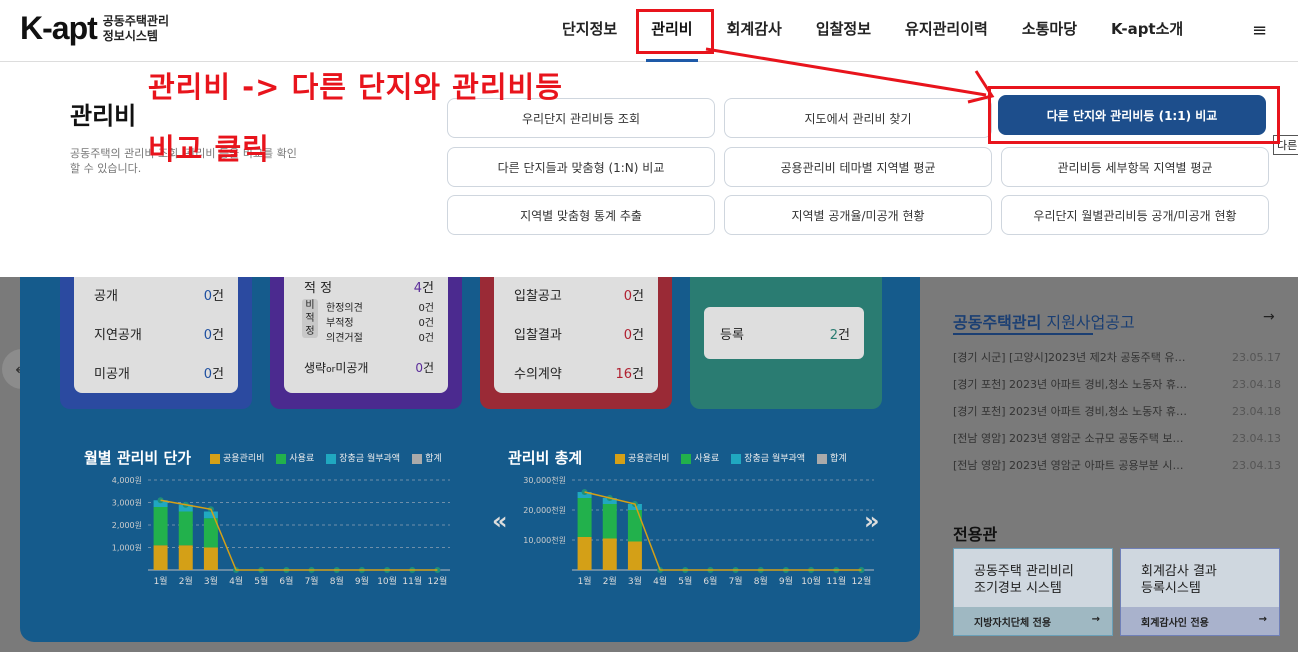 Image resolution: width=1298 pixels, height=652 pixels. What do you see at coordinates (581, 167) in the screenshot?
I see `menu-compare-1-n: 다른 단지들과 맞춤형 (1:N) 비교` at bounding box center [581, 167].